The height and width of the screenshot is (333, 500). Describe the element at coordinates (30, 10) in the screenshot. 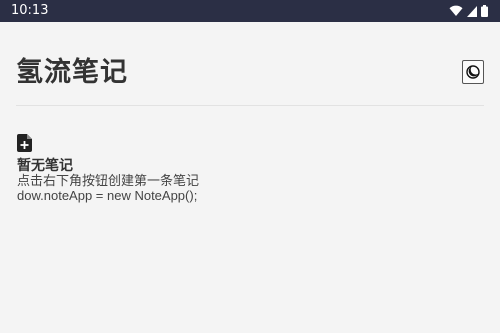

I see `status-time: 10:13` at that location.